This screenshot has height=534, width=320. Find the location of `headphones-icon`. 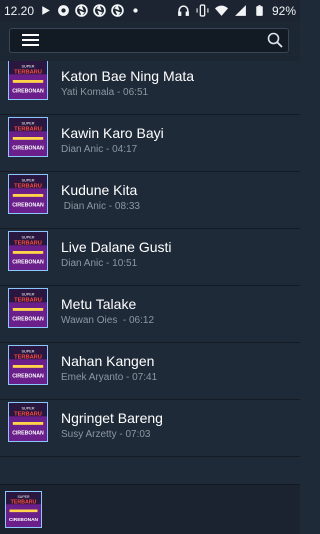

headphones-icon is located at coordinates (183, 10).